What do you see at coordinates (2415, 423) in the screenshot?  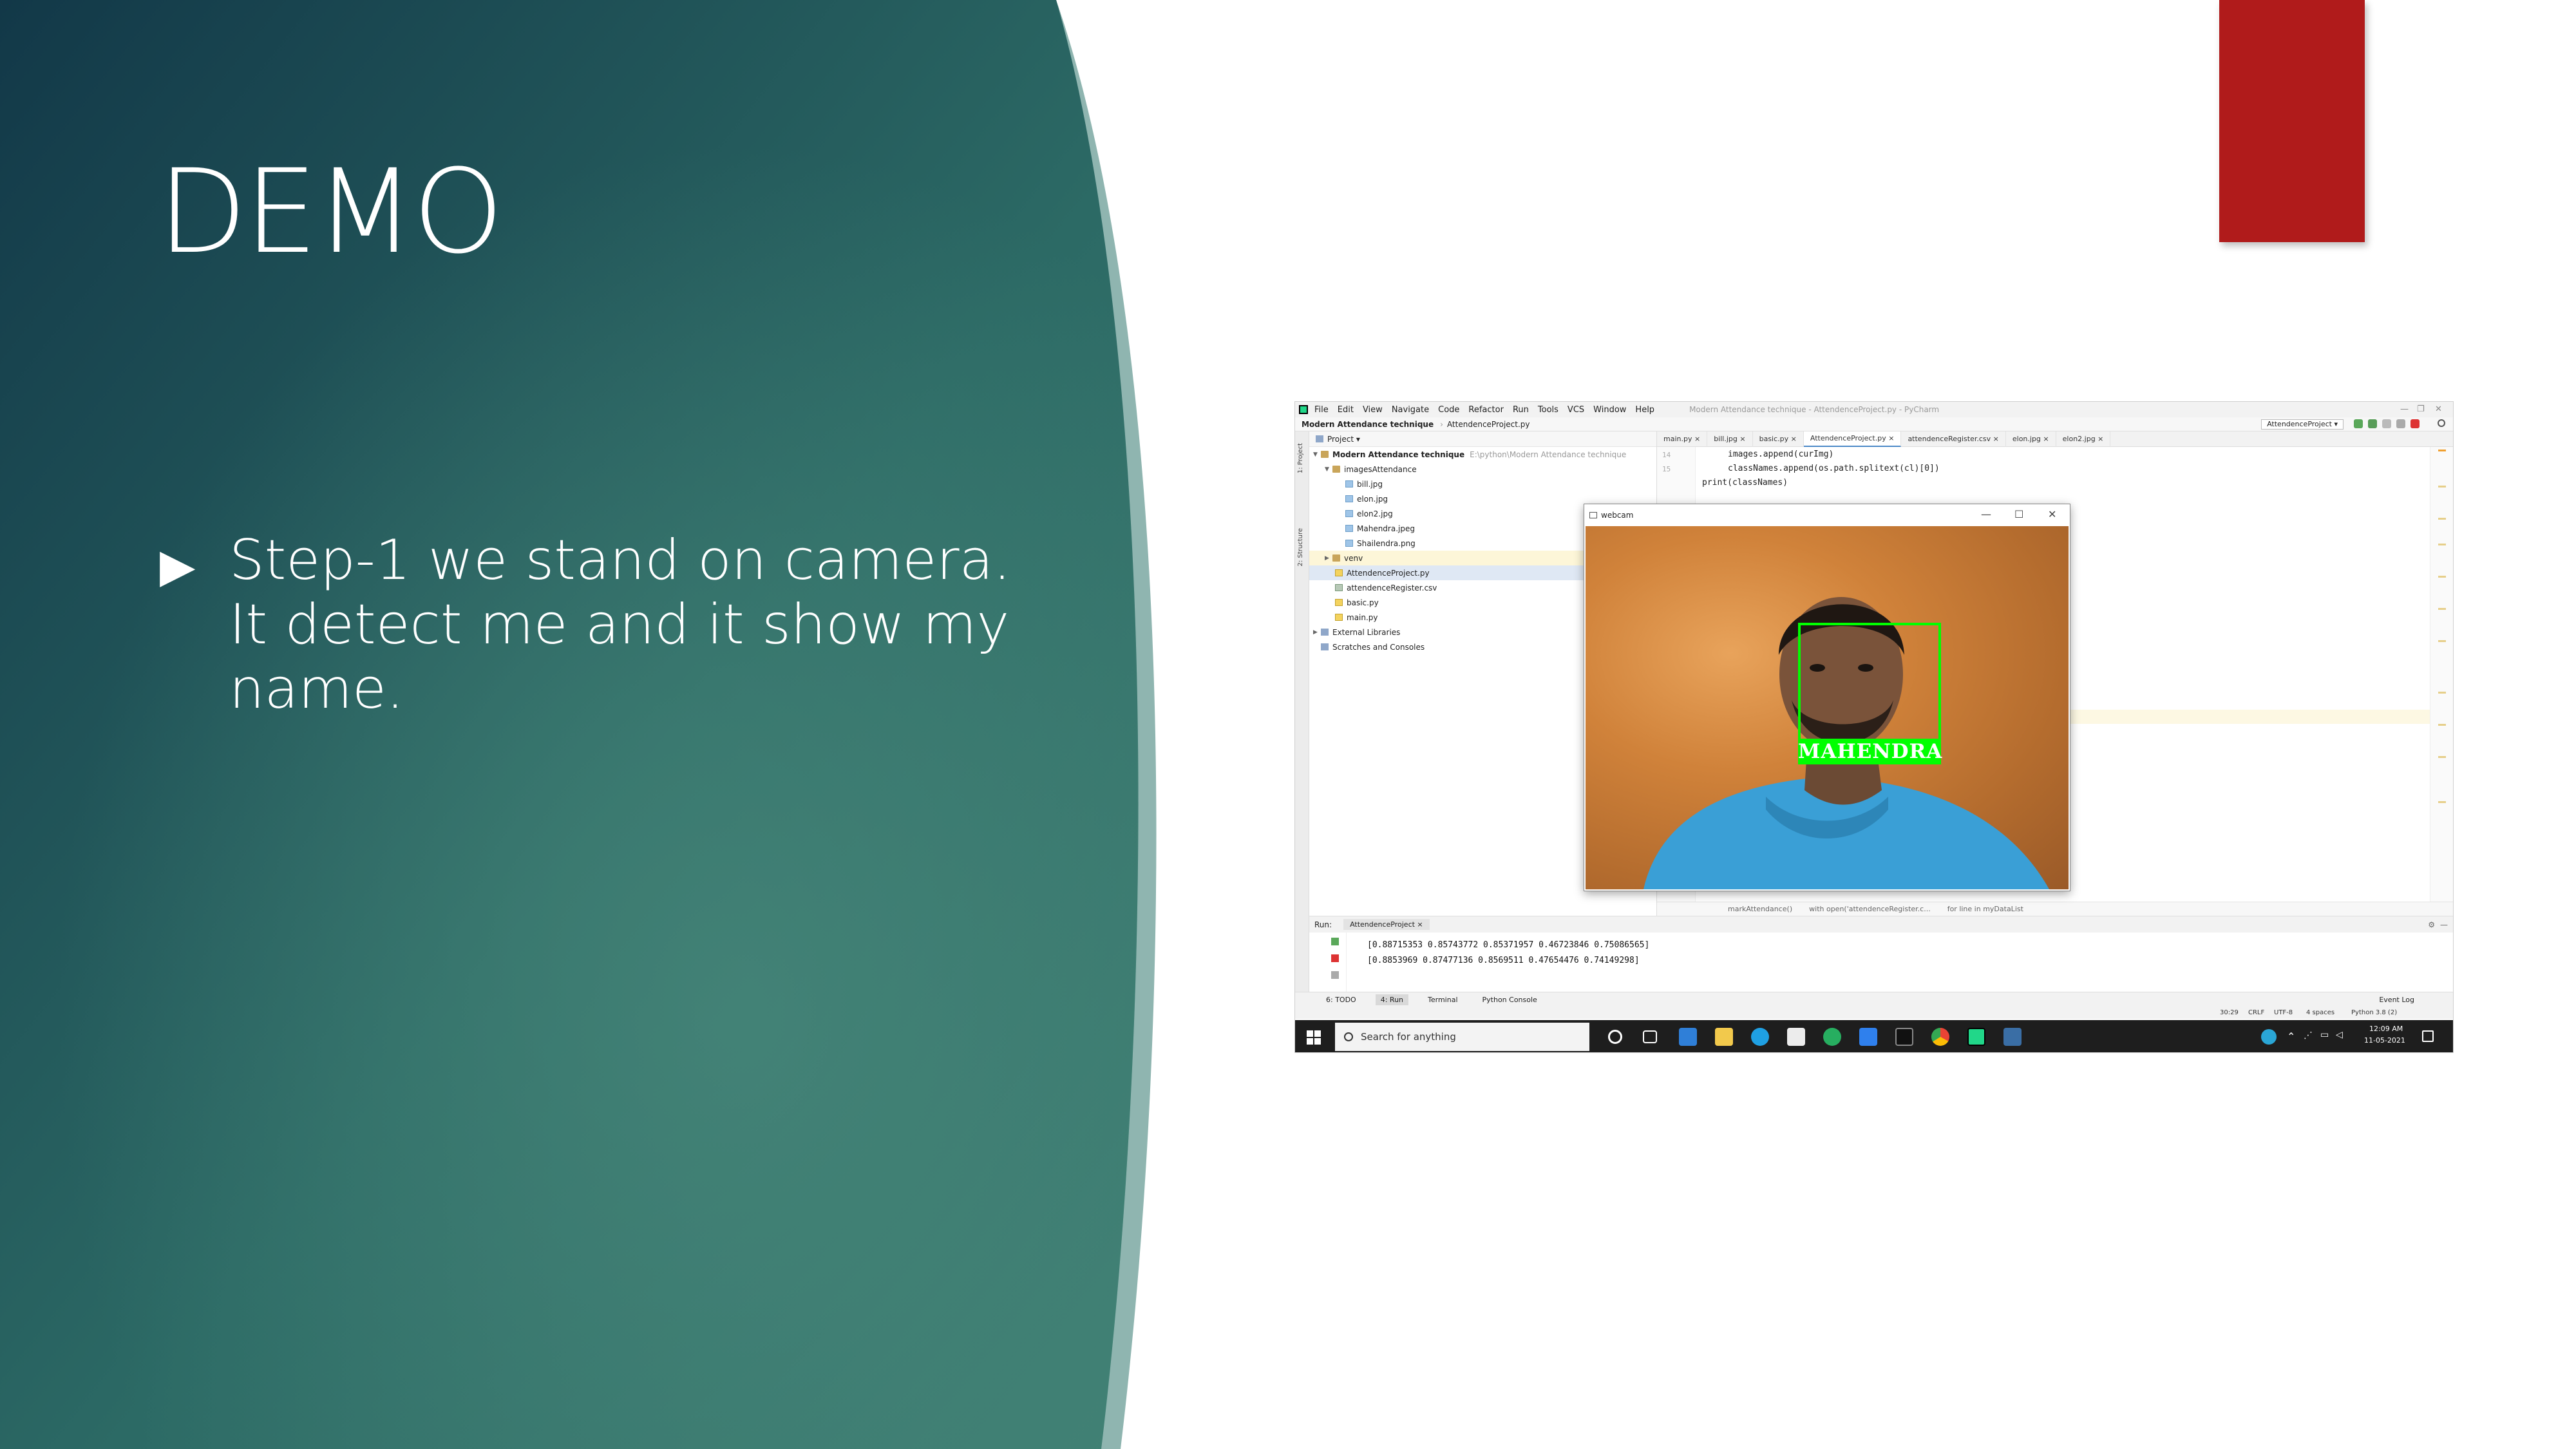 I see `stop-icon` at bounding box center [2415, 423].